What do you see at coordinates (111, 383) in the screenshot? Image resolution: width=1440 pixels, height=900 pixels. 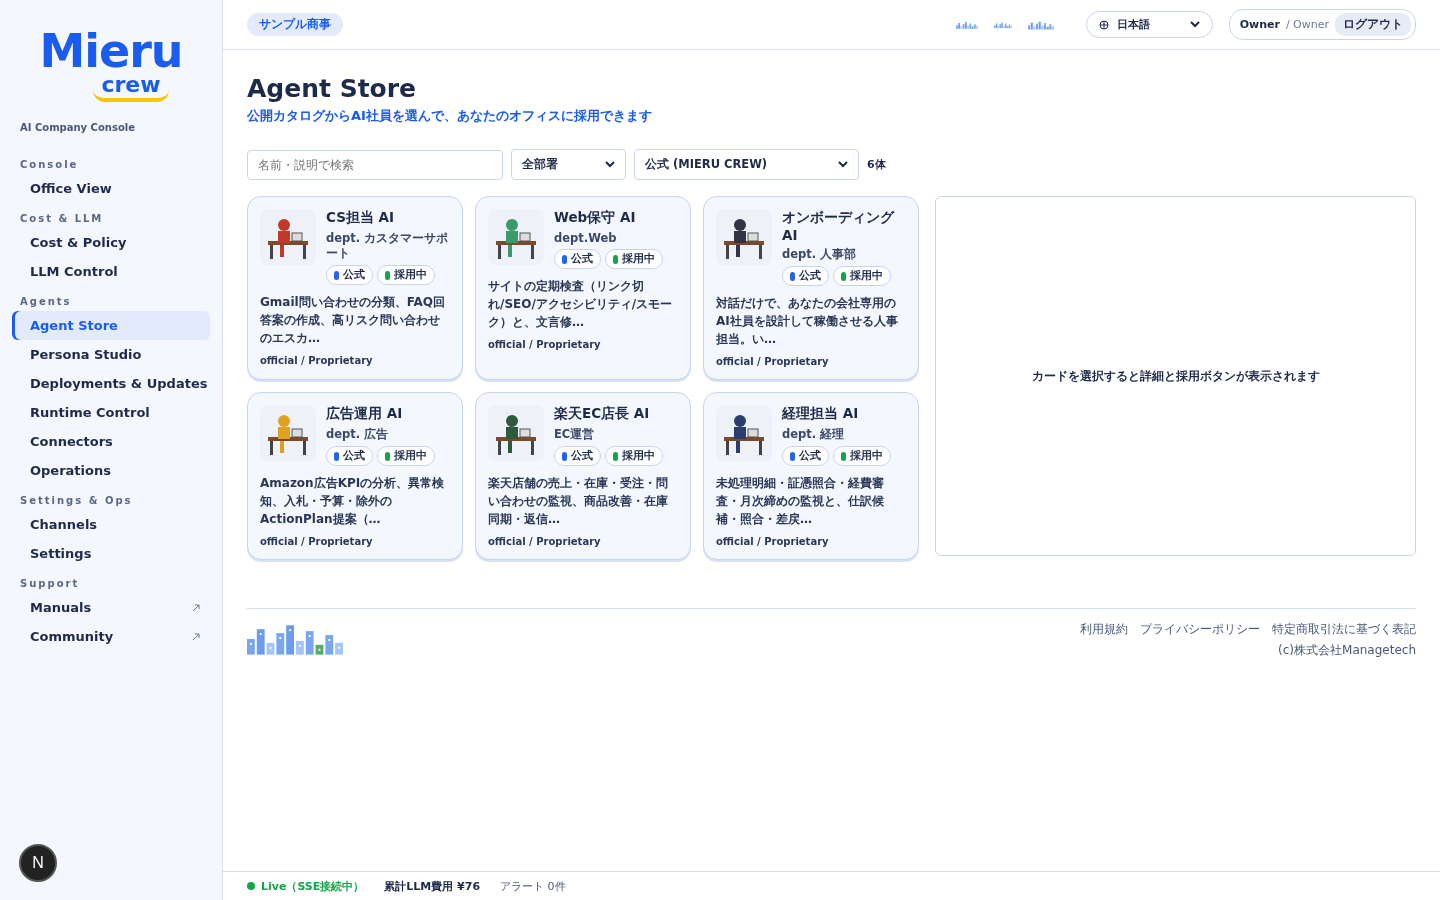 I see `sidebar-item: Deployments & Updates` at bounding box center [111, 383].